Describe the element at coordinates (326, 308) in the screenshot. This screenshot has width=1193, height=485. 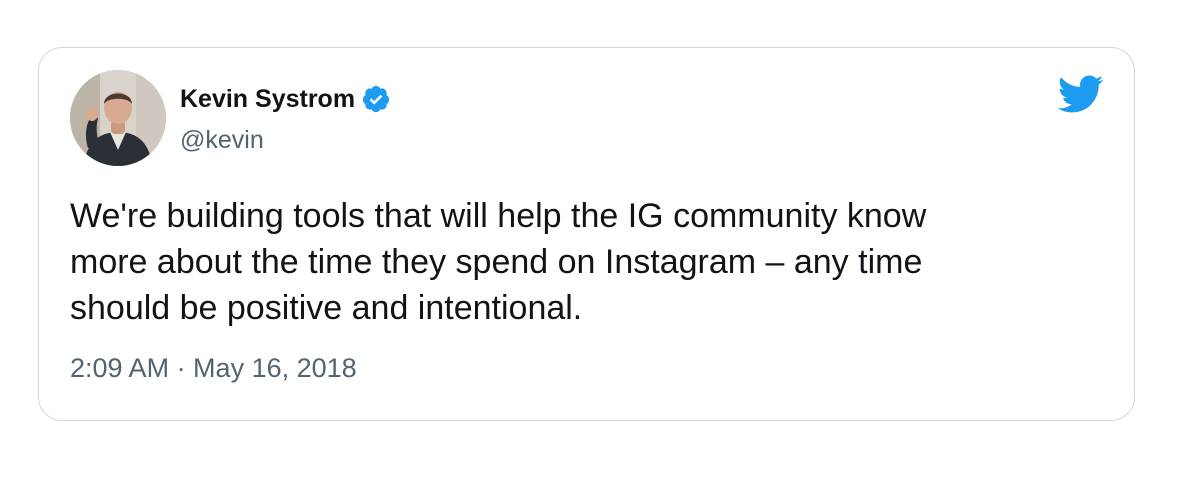
I see `tweet-text-line: should be positive and intentional.` at that location.